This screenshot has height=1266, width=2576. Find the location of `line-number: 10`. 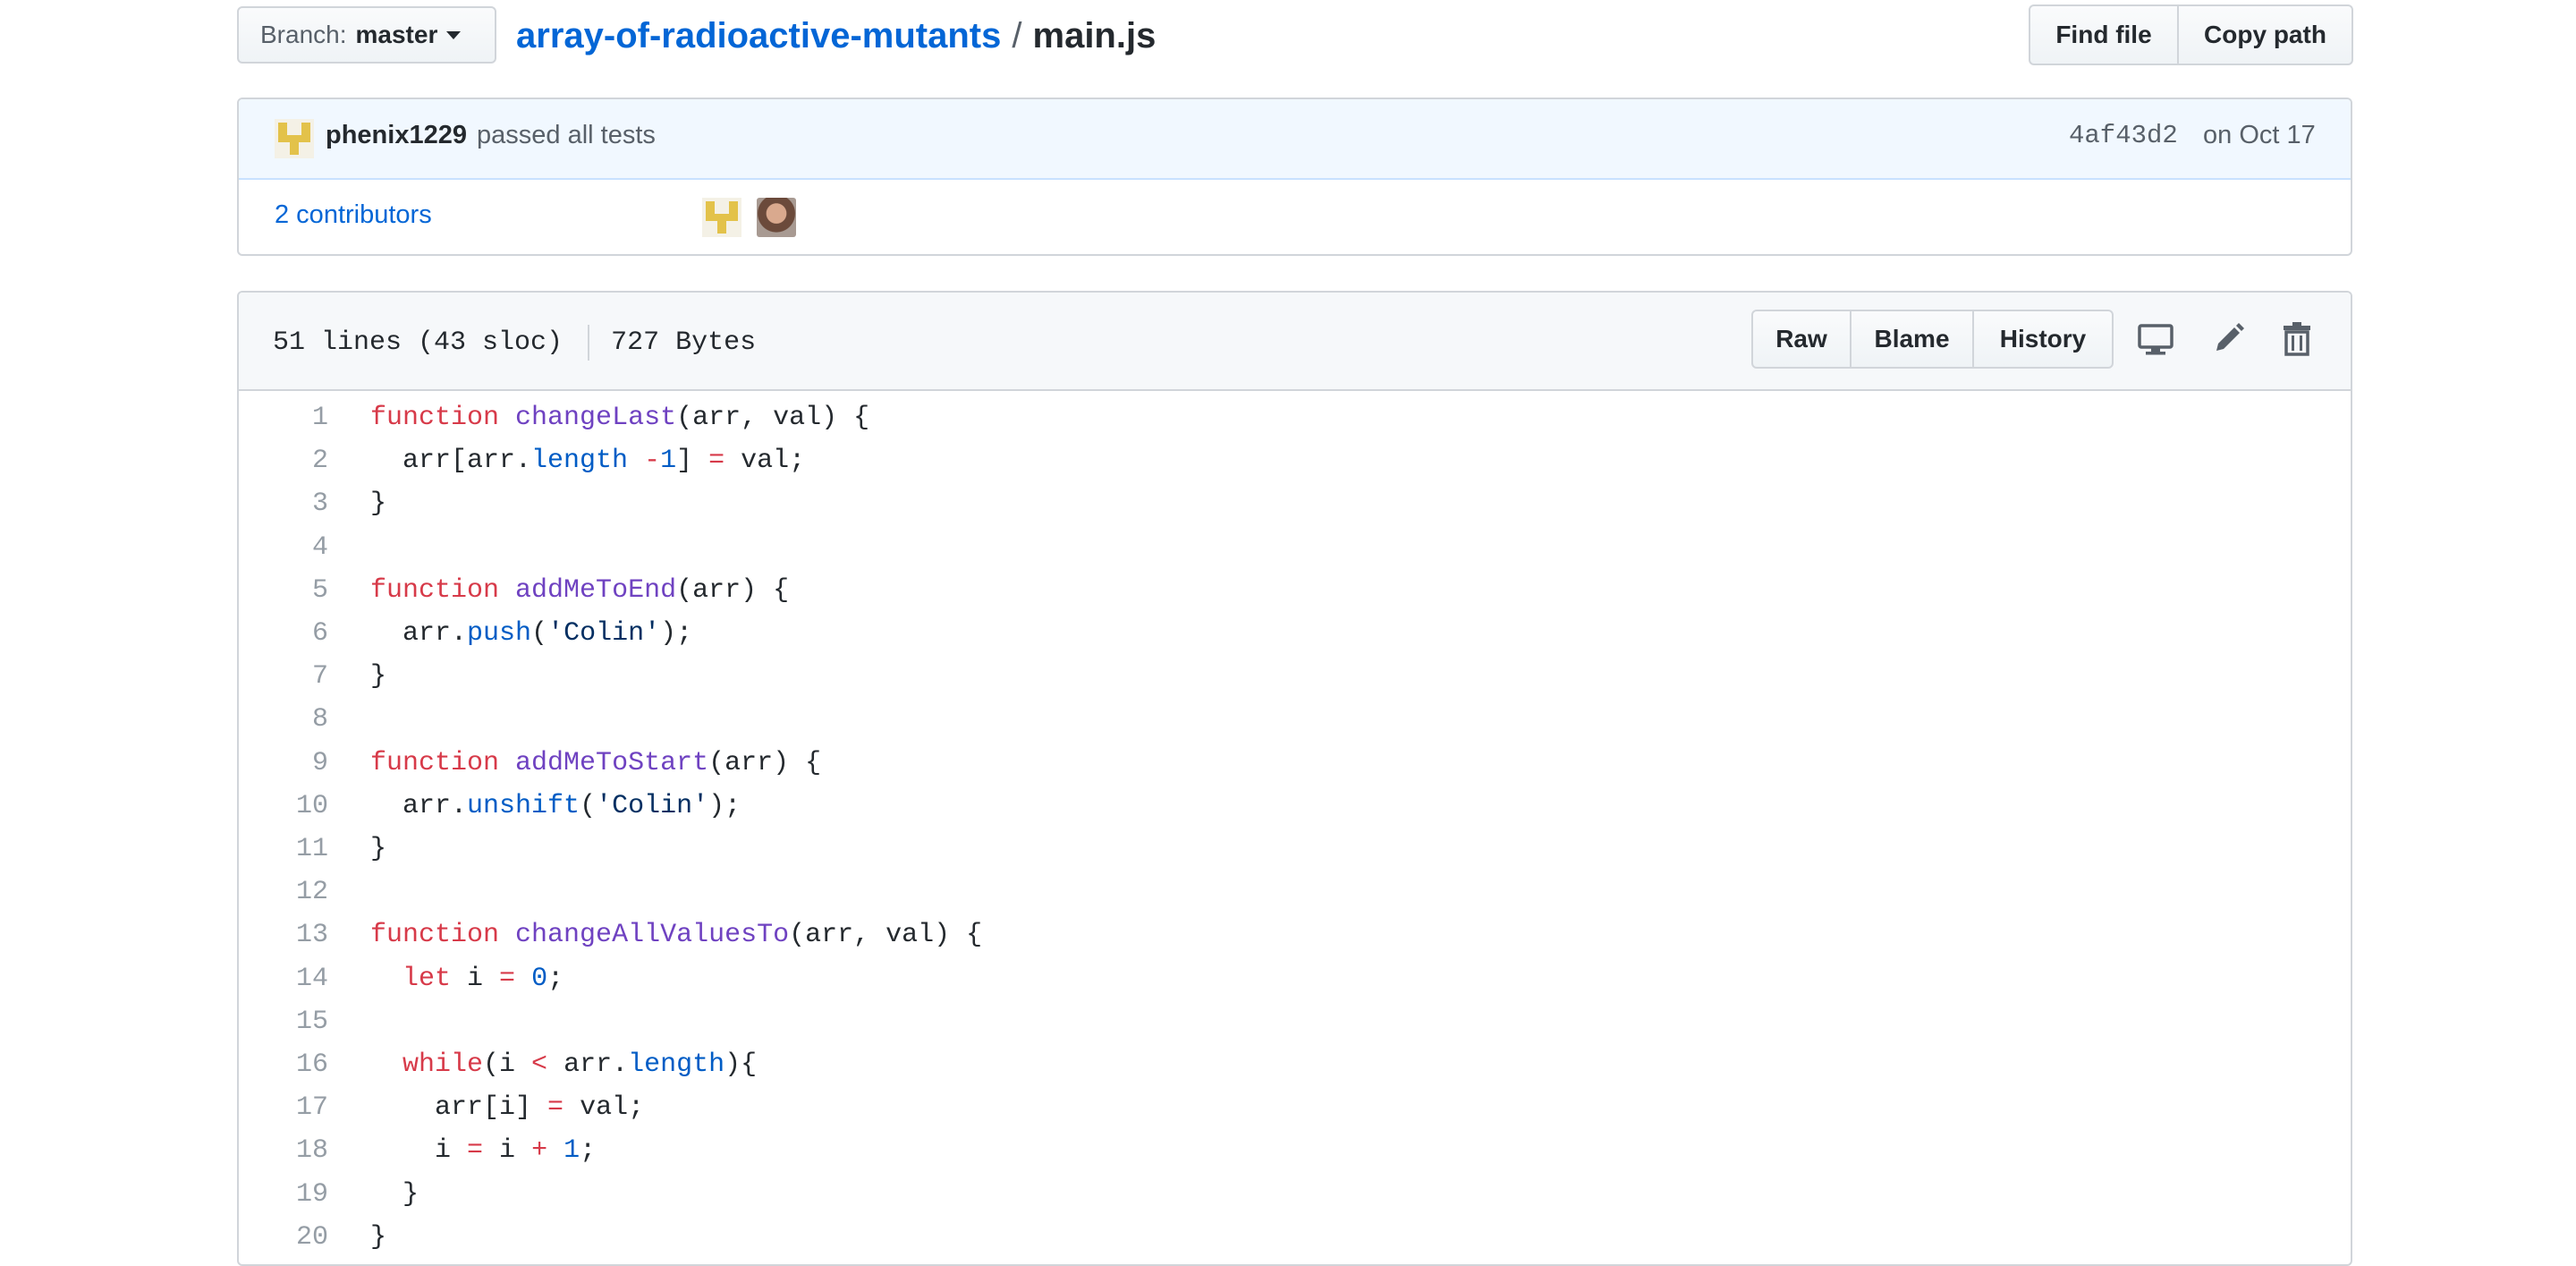

line-number: 10 is located at coordinates (283, 806).